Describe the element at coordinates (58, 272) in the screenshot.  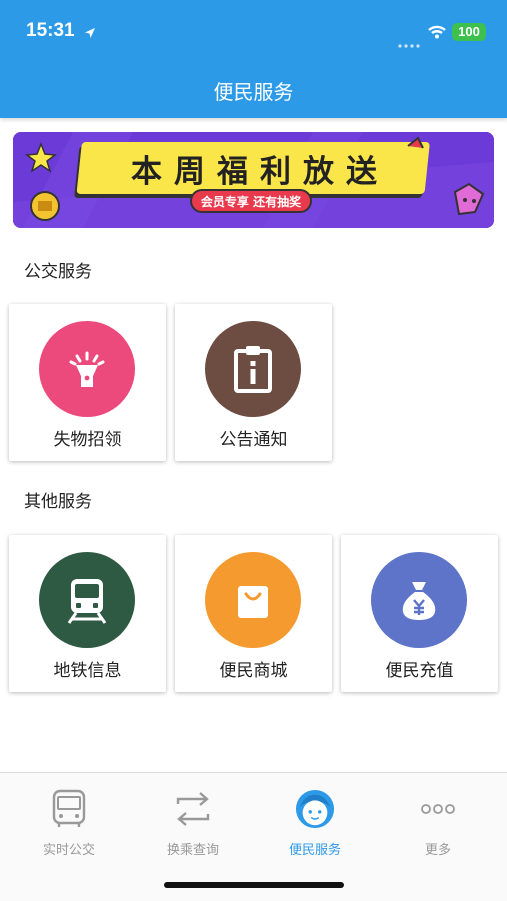
I see `section-title-bus-services: 公交服务` at that location.